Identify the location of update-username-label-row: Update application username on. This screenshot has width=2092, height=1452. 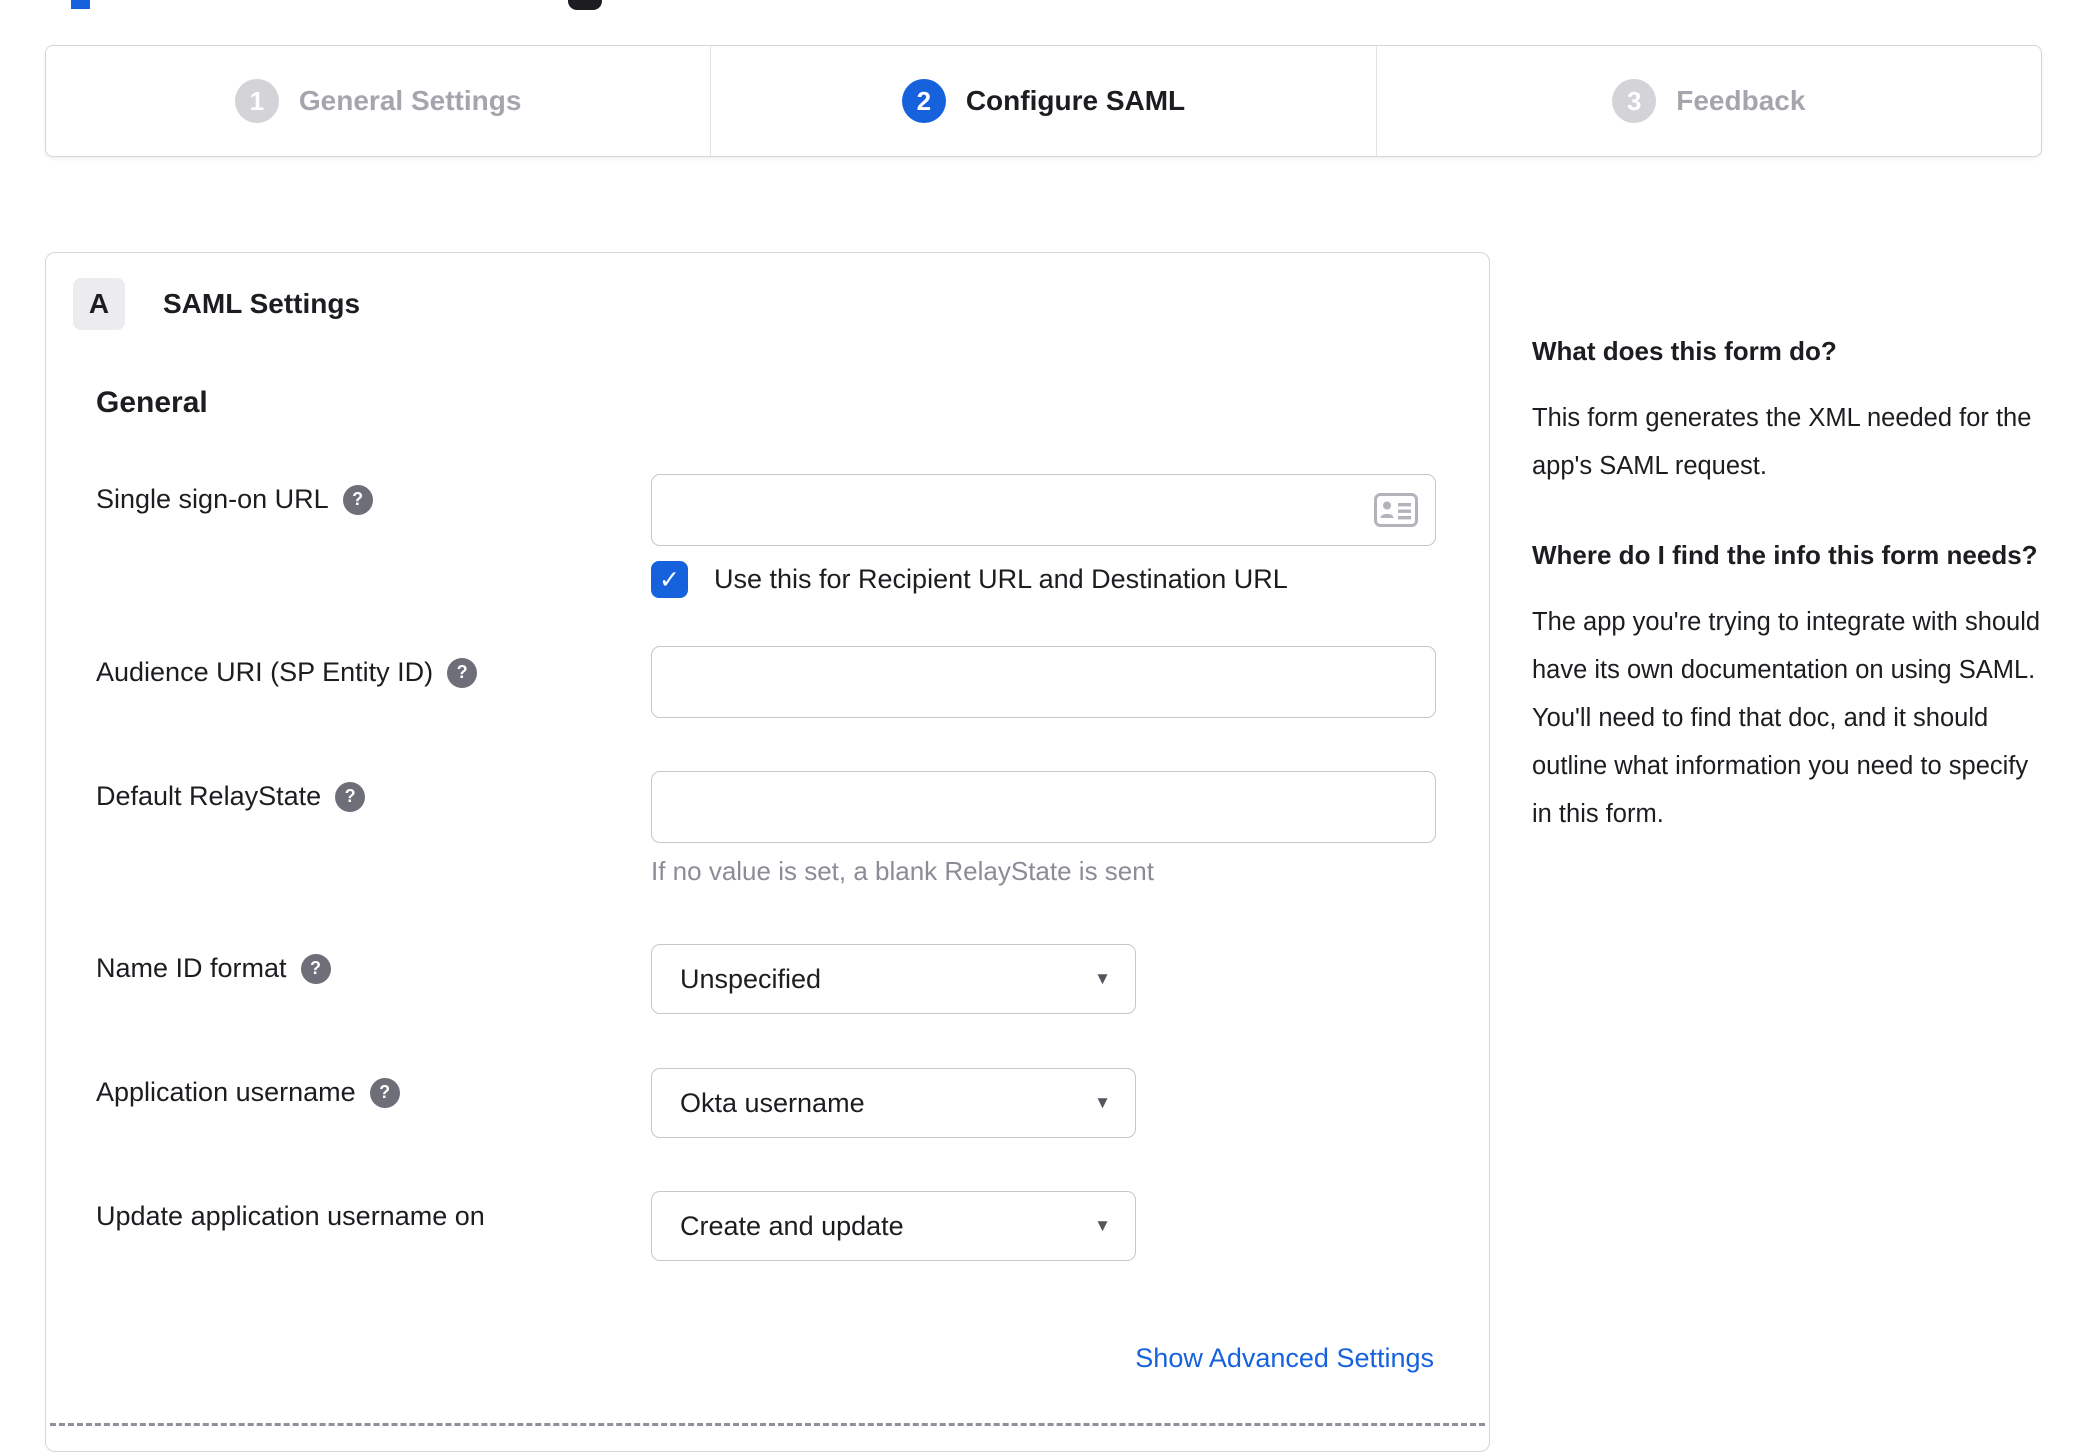
(290, 1216).